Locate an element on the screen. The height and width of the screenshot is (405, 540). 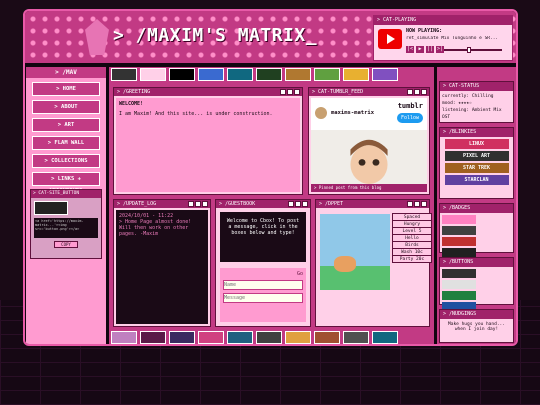
progress-slider is located at coordinates (473, 50).